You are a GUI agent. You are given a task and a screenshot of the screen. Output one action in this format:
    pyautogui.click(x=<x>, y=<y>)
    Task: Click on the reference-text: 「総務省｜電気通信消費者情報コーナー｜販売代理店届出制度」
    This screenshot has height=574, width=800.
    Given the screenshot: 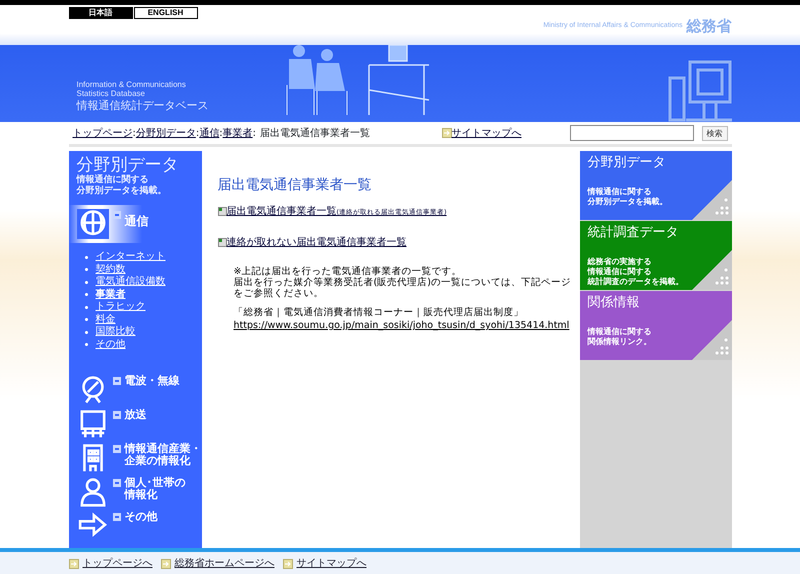 What is the action you would take?
    pyautogui.click(x=379, y=312)
    